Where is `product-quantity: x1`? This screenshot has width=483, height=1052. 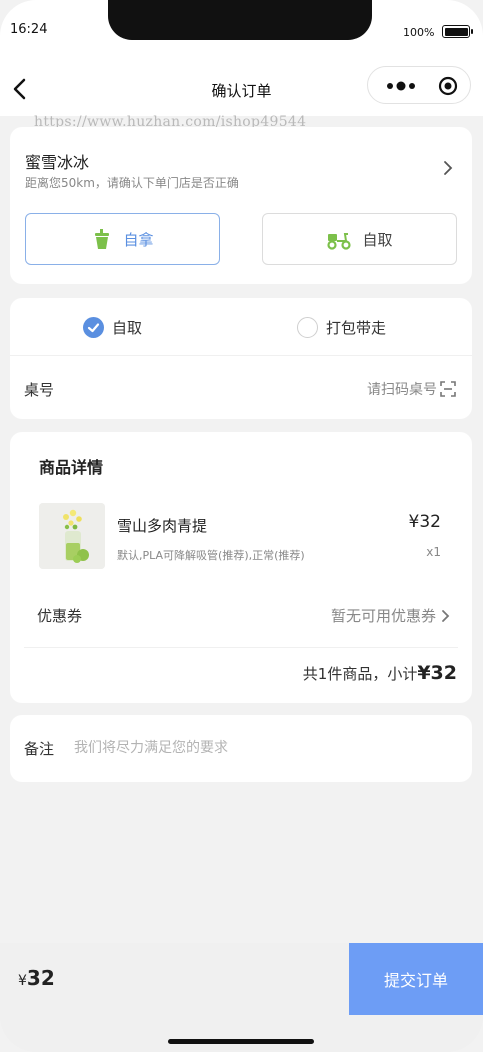 product-quantity: x1 is located at coordinates (433, 552).